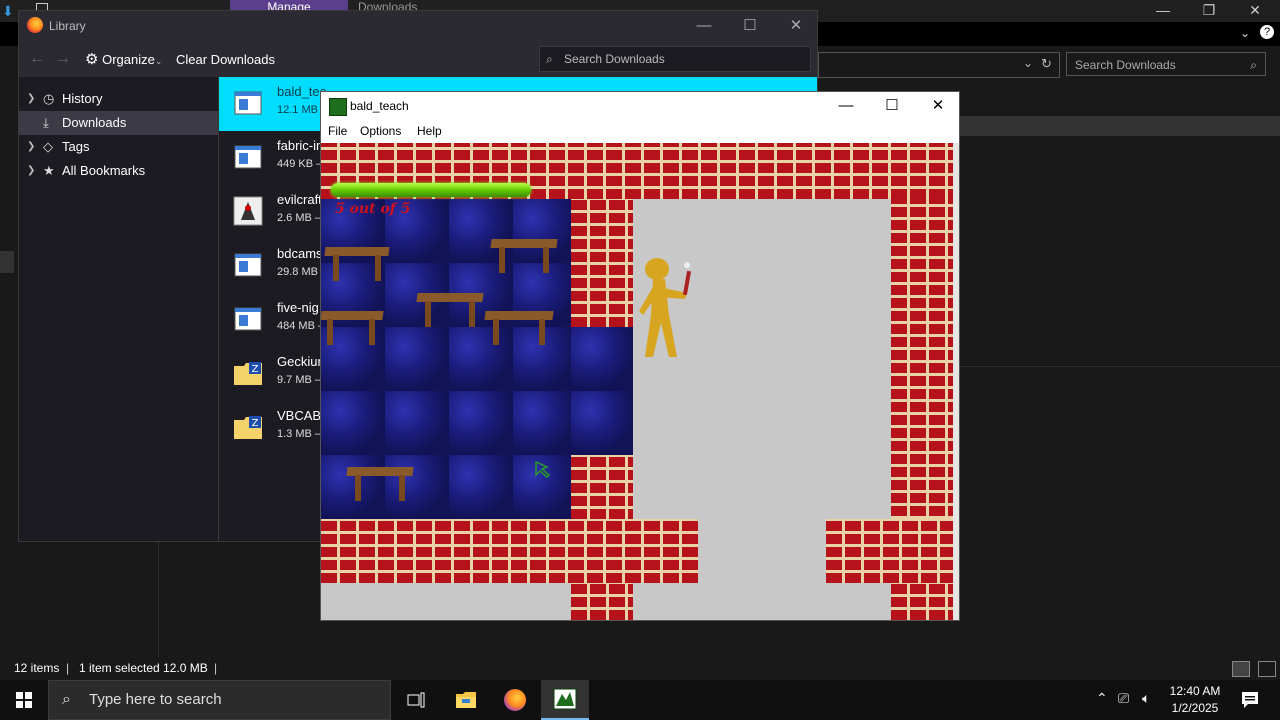 The width and height of the screenshot is (1280, 720). What do you see at coordinates (1102, 698) in the screenshot?
I see `show-hidden-icons-chevron-icon: ⌃` at bounding box center [1102, 698].